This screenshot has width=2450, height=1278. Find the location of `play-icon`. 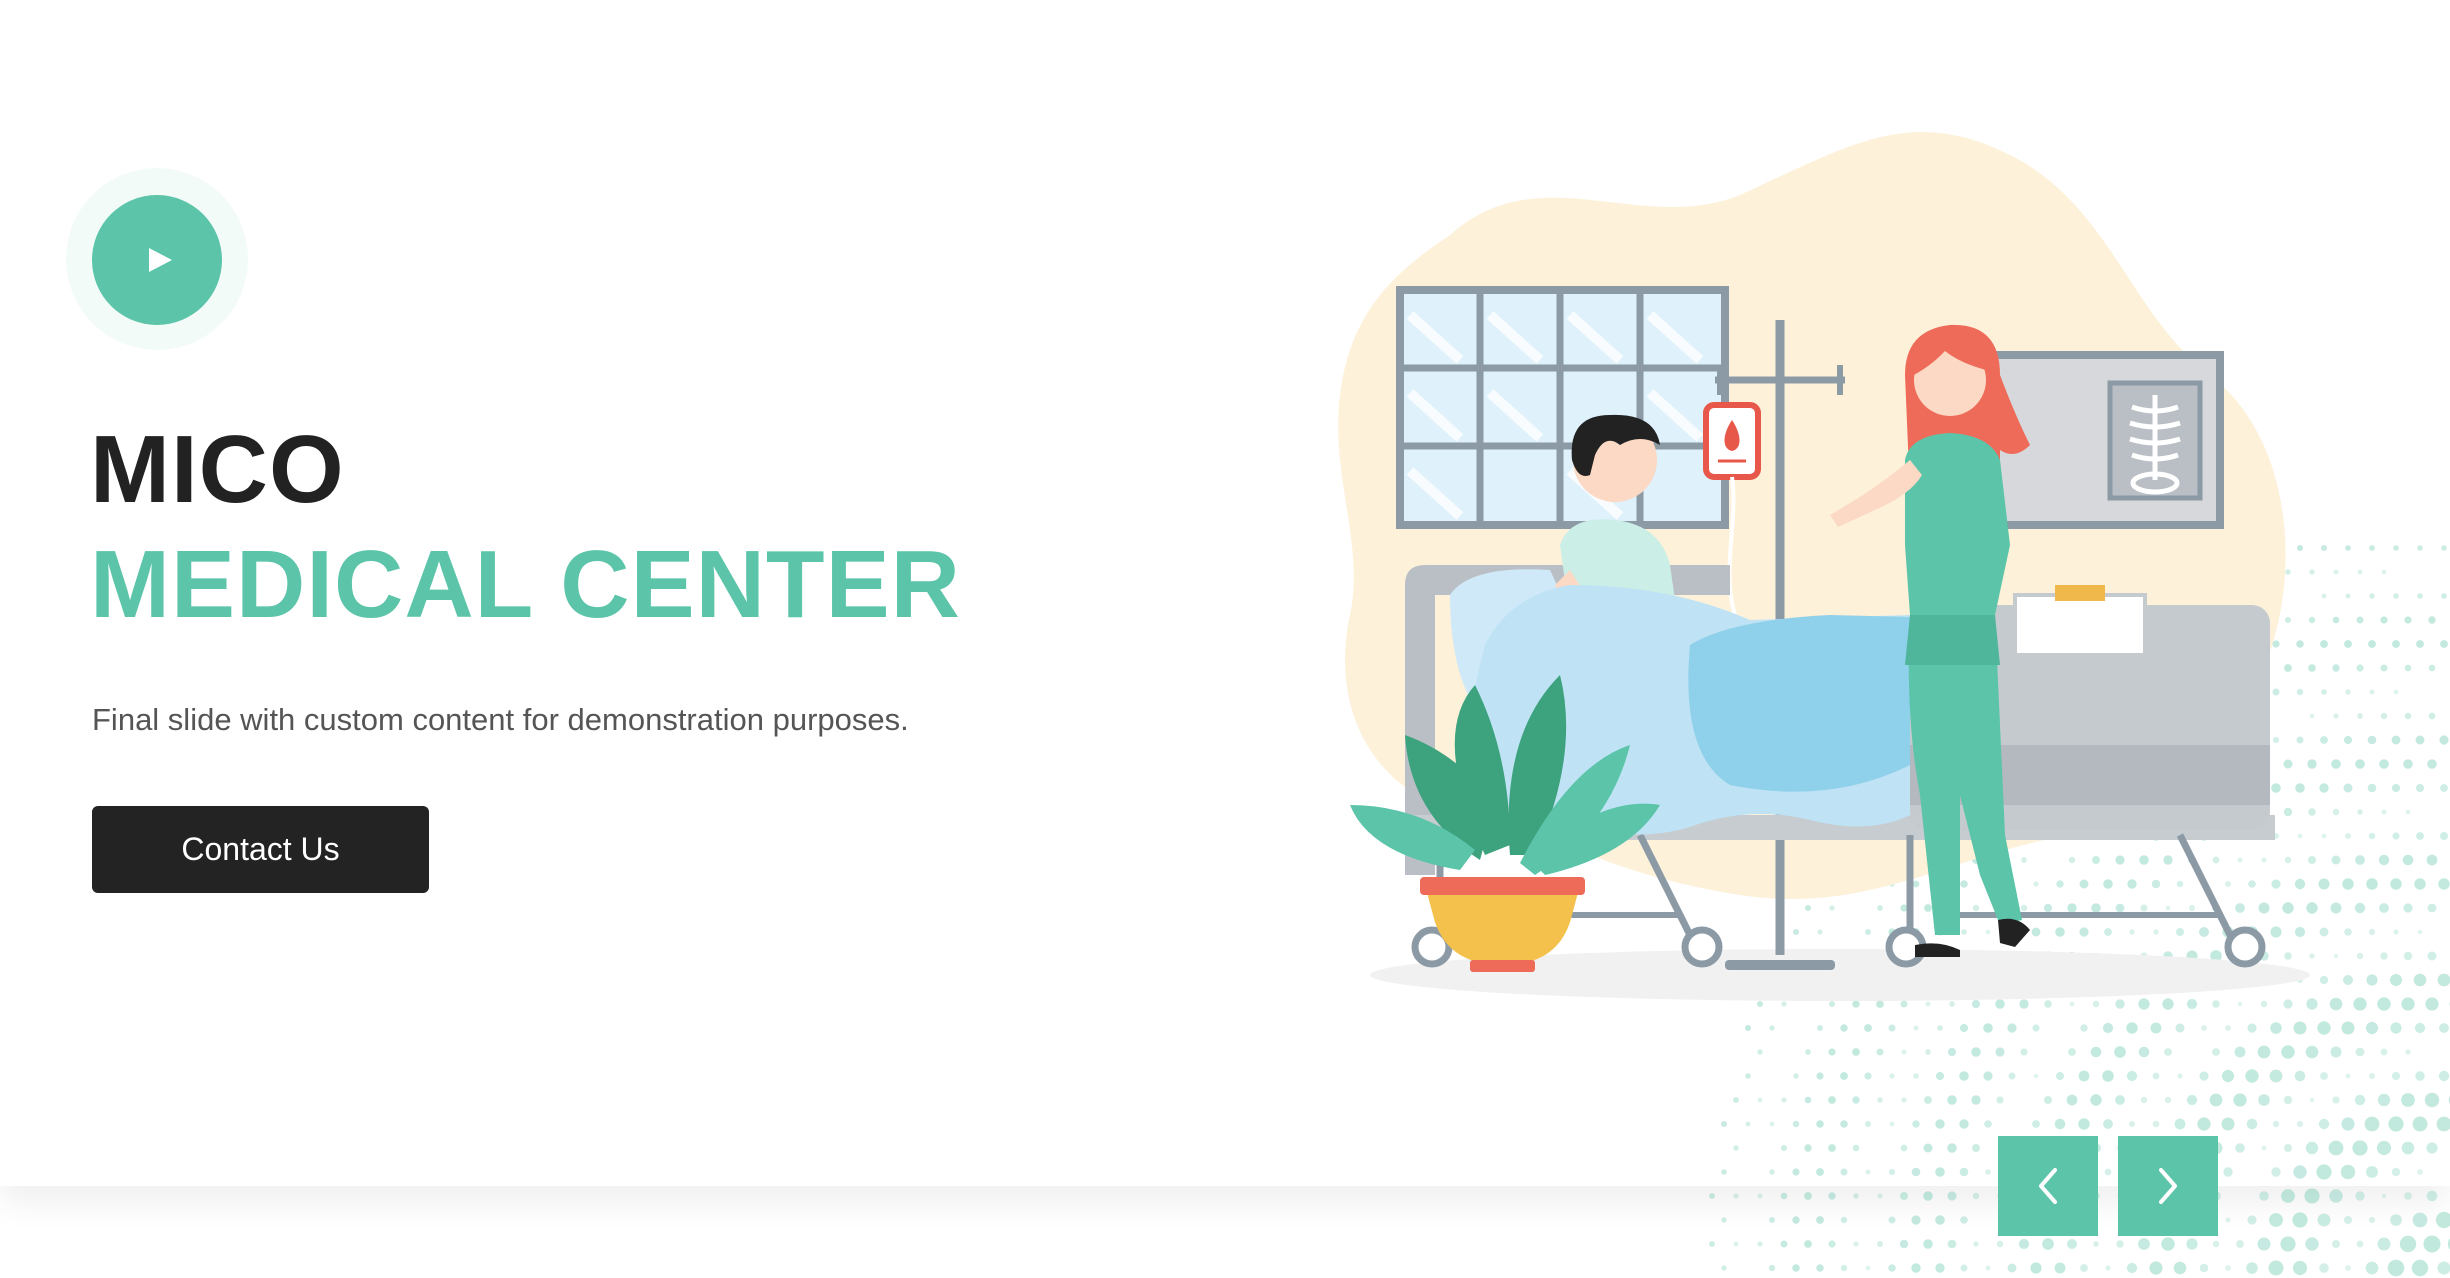

play-icon is located at coordinates (160, 260).